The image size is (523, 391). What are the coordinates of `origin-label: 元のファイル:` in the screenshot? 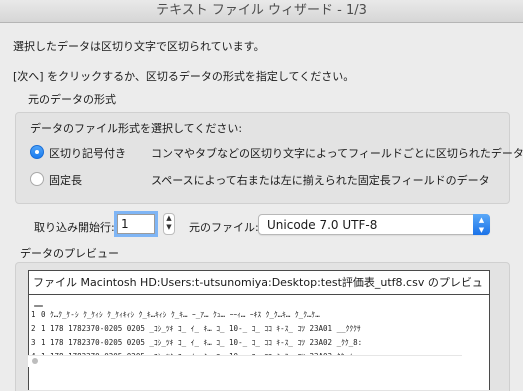 It's located at (224, 227).